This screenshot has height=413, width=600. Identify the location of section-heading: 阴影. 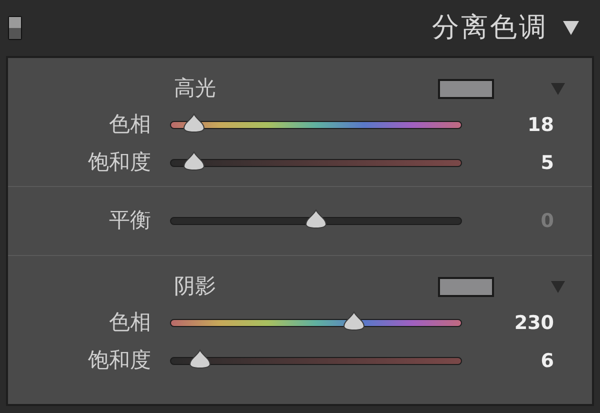
(195, 286).